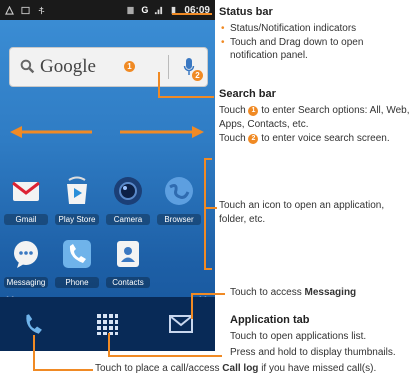 The image size is (415, 378). Describe the element at coordinates (315, 28) in the screenshot. I see `status-bar-bullet-1: Status/Notification indicators` at that location.